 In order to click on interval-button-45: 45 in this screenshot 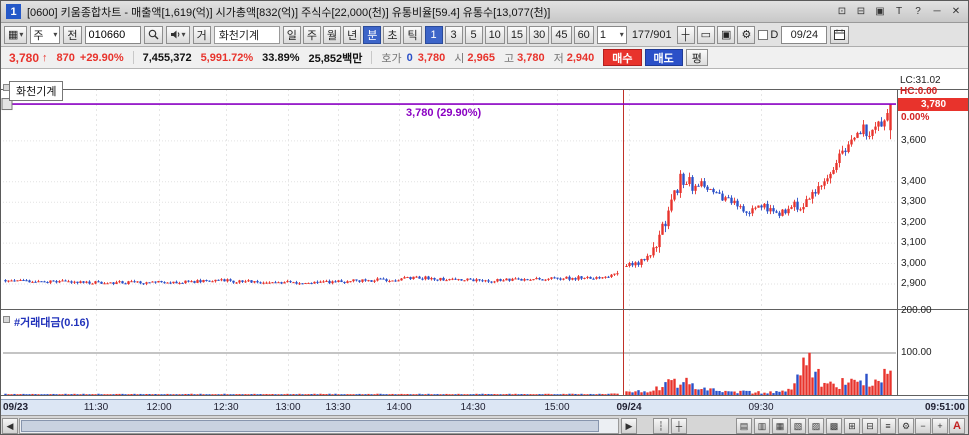, I will do `click(561, 34)`.